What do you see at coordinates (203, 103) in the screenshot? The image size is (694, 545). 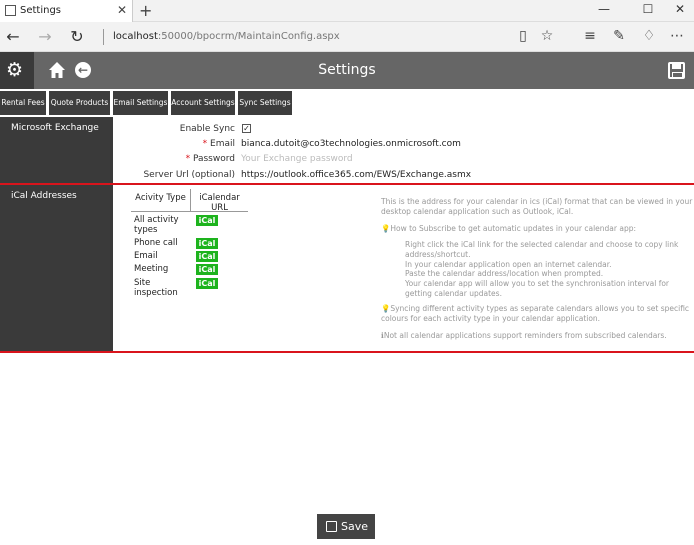 I see `tab-account-settings: Account Settings` at bounding box center [203, 103].